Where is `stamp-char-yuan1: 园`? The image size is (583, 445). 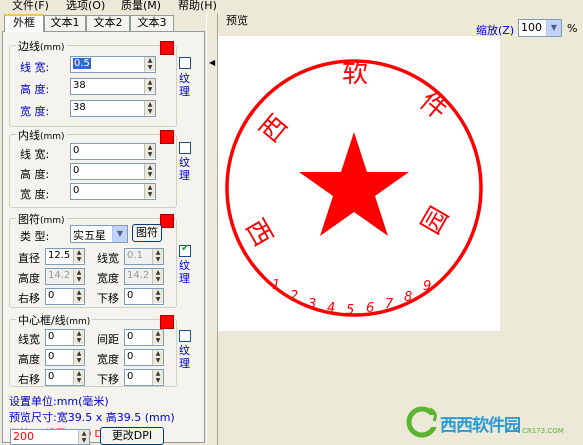
stamp-char-yuan1: 园 is located at coordinates (435, 221).